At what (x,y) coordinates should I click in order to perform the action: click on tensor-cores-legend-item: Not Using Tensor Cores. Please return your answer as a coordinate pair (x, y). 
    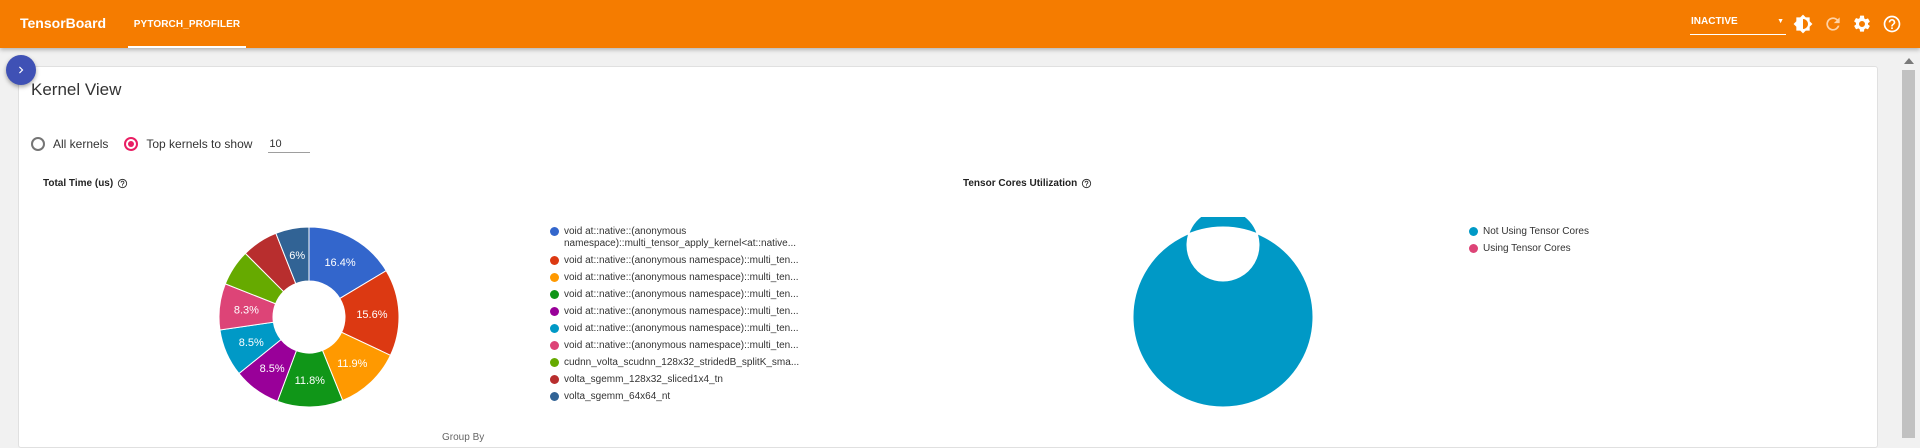
    Looking at the image, I should click on (1569, 232).